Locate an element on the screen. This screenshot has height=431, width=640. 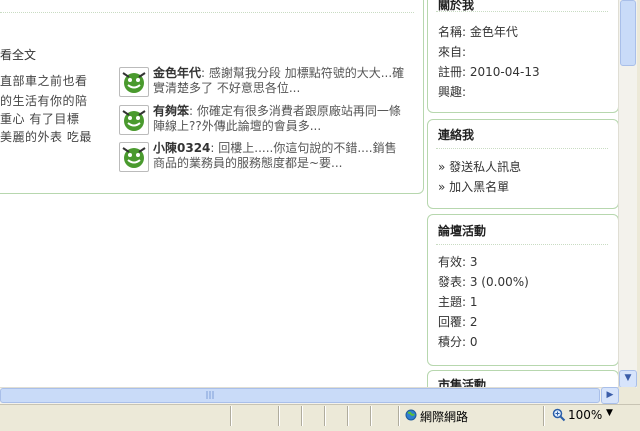
comment-snippet: : 回樓上.....你這句說的不錯....銷售 is located at coordinates (303, 148).